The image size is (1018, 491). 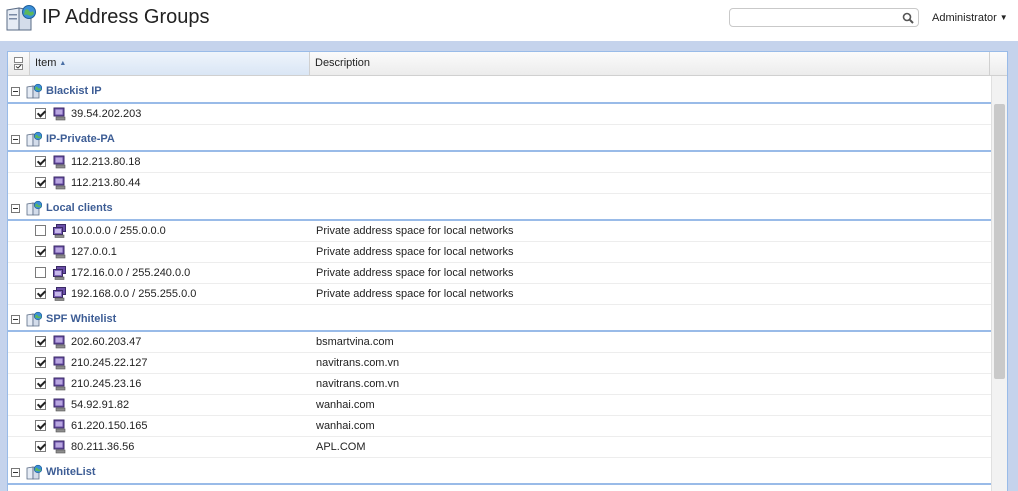 I want to click on user-menu-label: Administrator, so click(x=964, y=18).